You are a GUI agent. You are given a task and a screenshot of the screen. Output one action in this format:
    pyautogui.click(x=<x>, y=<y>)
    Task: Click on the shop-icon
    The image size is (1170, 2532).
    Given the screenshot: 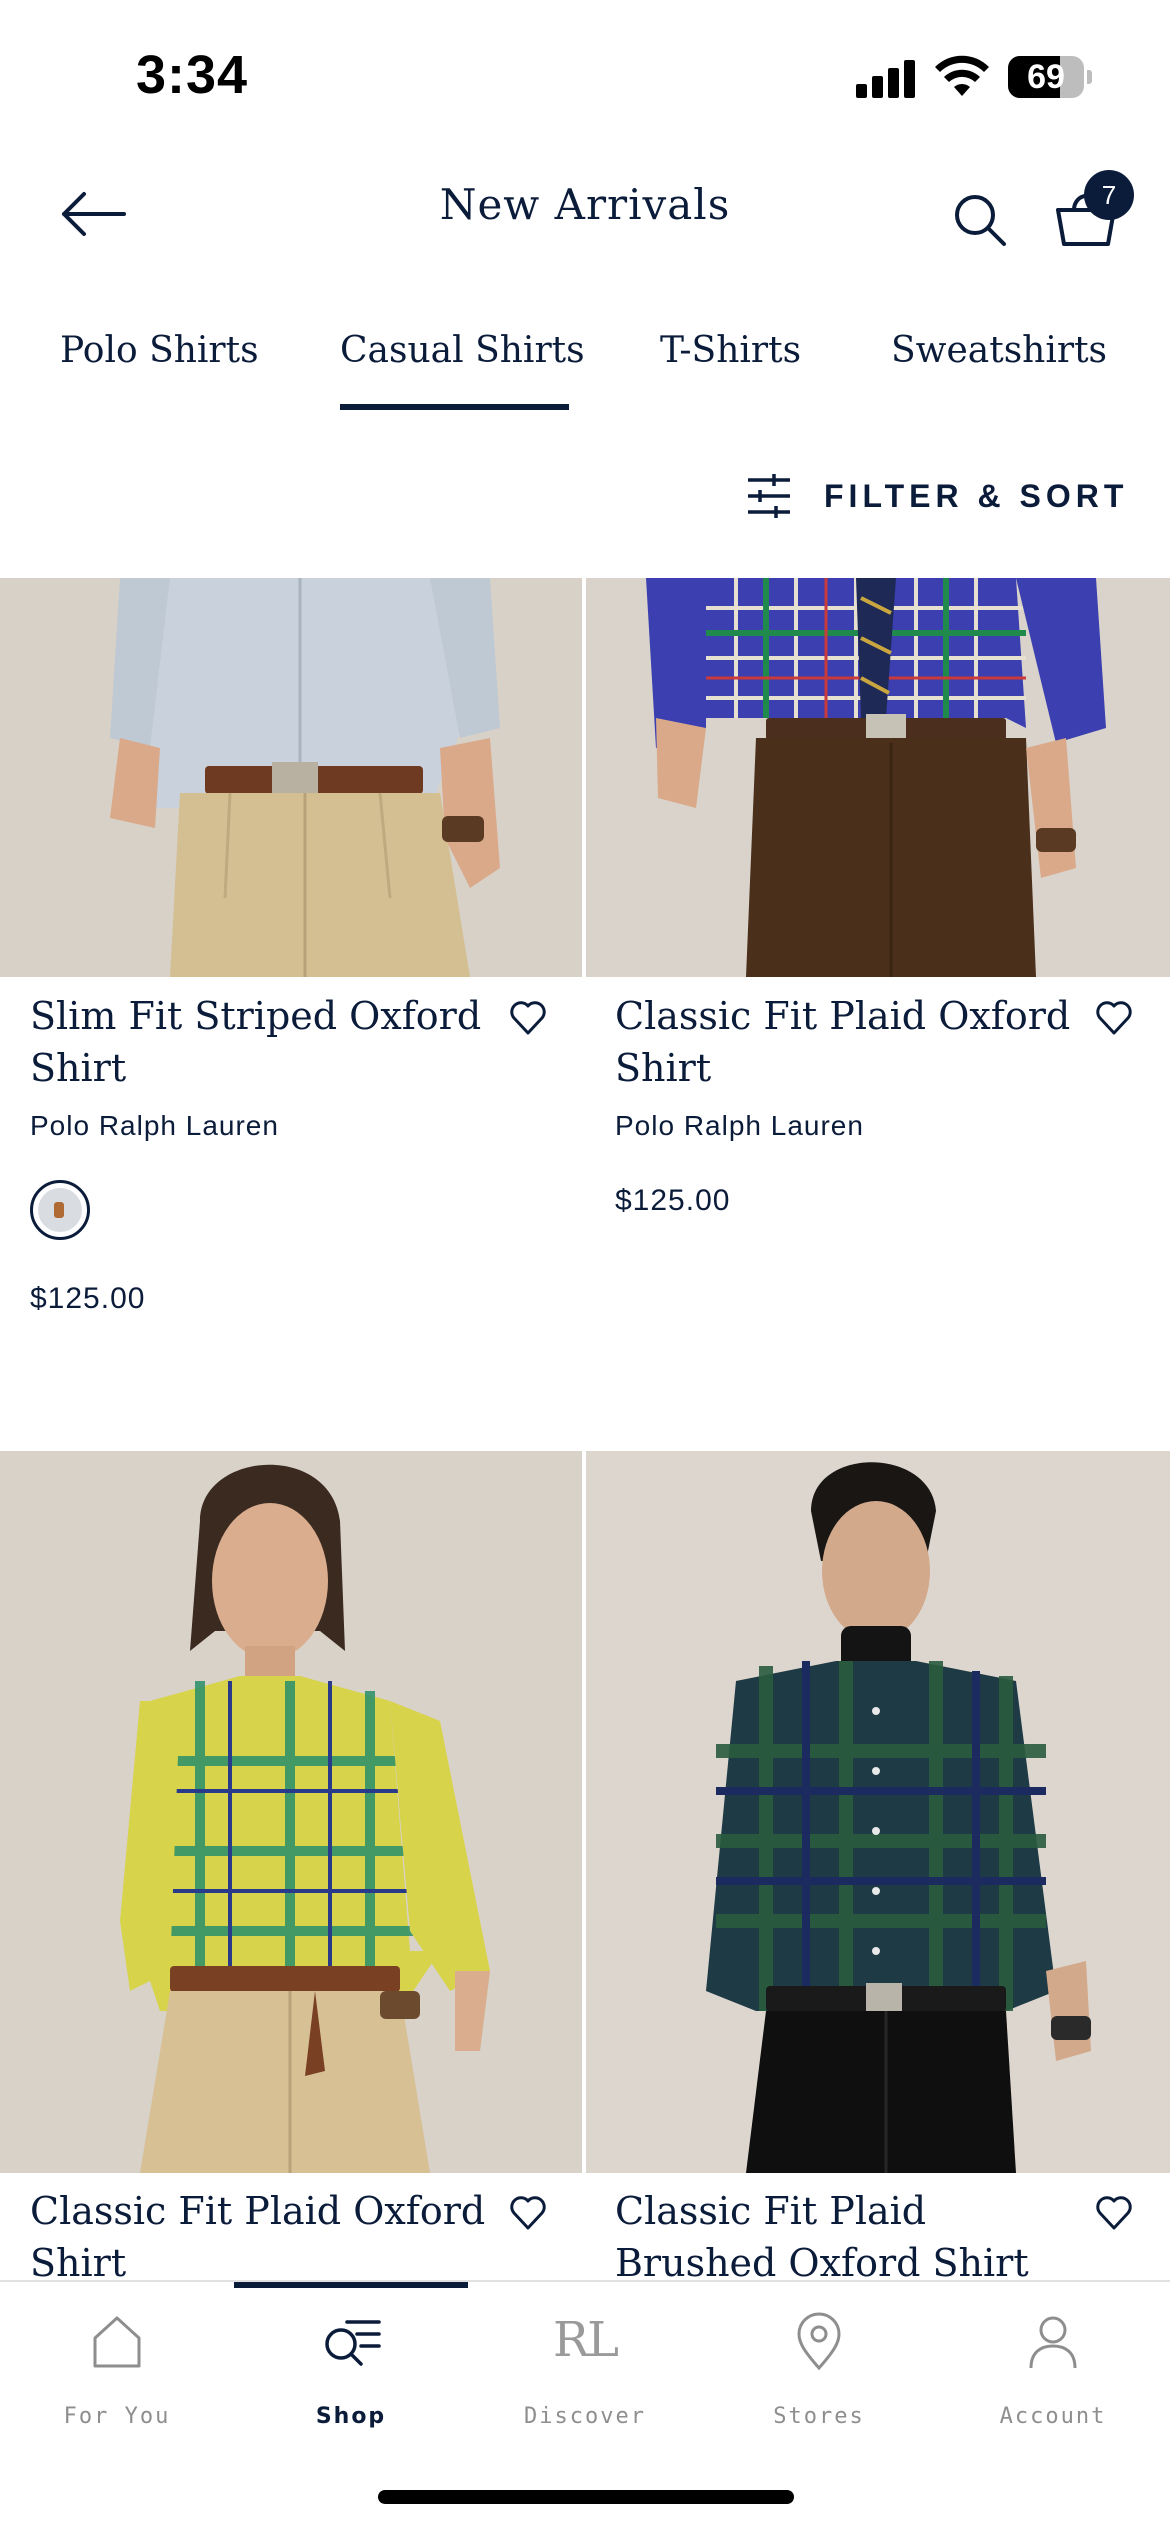 What is the action you would take?
    pyautogui.click(x=353, y=2343)
    